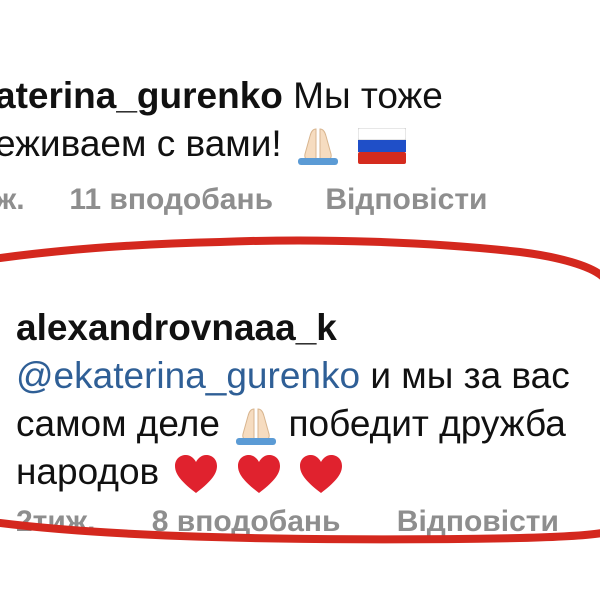  What do you see at coordinates (188, 375) in the screenshot?
I see `mention-link: @ekaterina_gurenko` at bounding box center [188, 375].